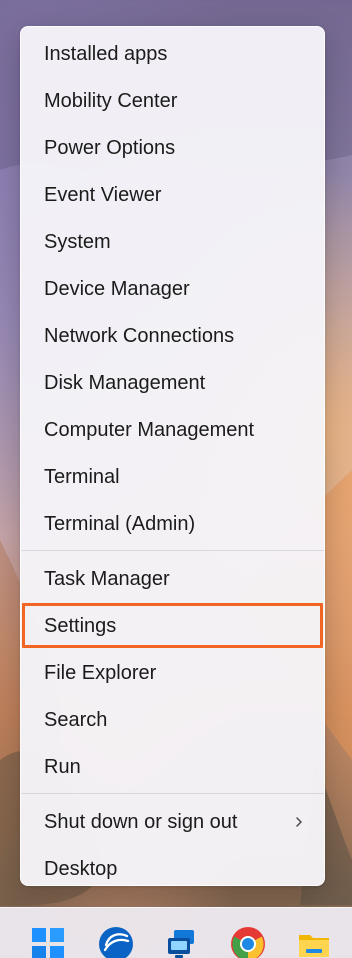  Describe the element at coordinates (117, 288) in the screenshot. I see `menu-item-label: Device Manager` at that location.